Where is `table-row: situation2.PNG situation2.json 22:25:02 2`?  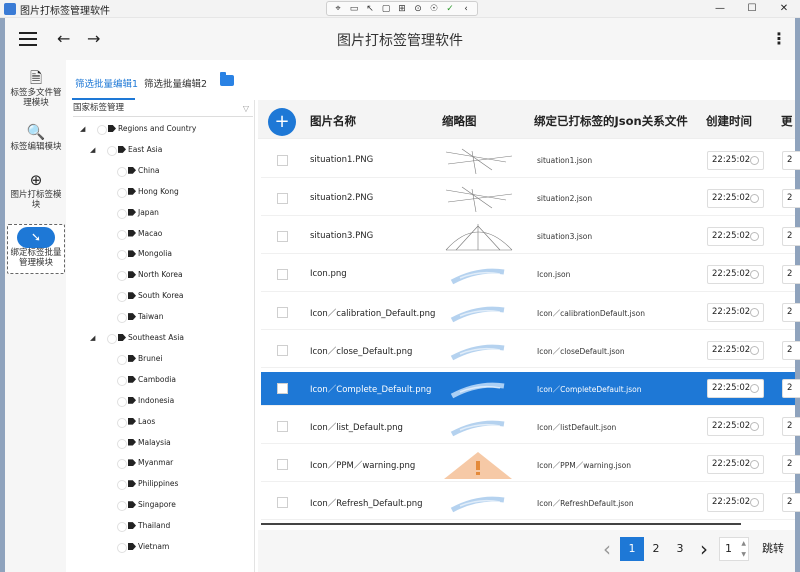 table-row: situation2.PNG situation2.json 22:25:02 2 is located at coordinates (530, 199).